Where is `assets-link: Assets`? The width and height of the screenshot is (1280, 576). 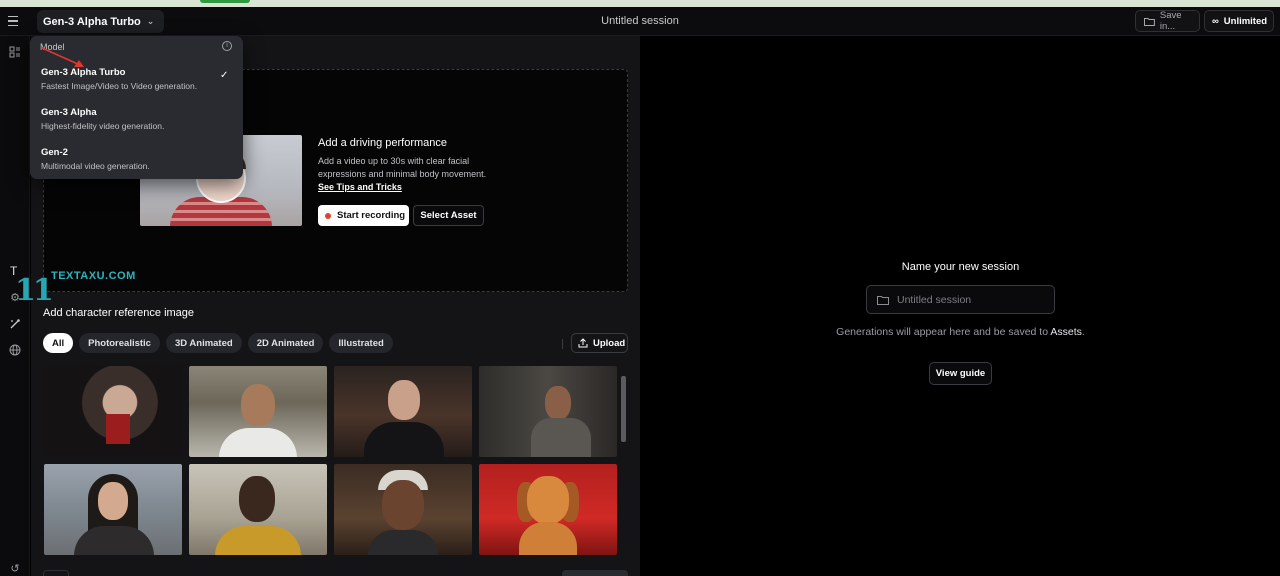 assets-link: Assets is located at coordinates (1066, 332).